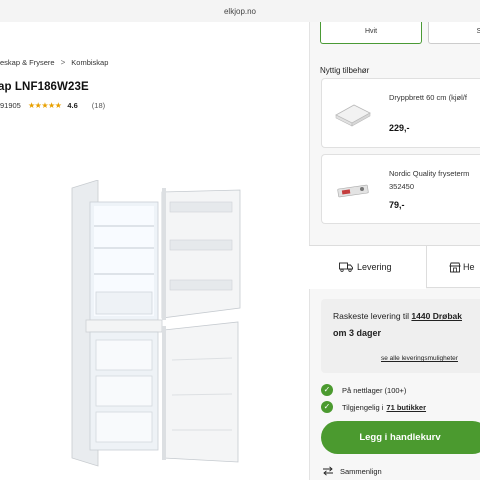 This screenshot has height=480, width=480. I want to click on postal-code-link: 1440 Drøbak, so click(436, 316).